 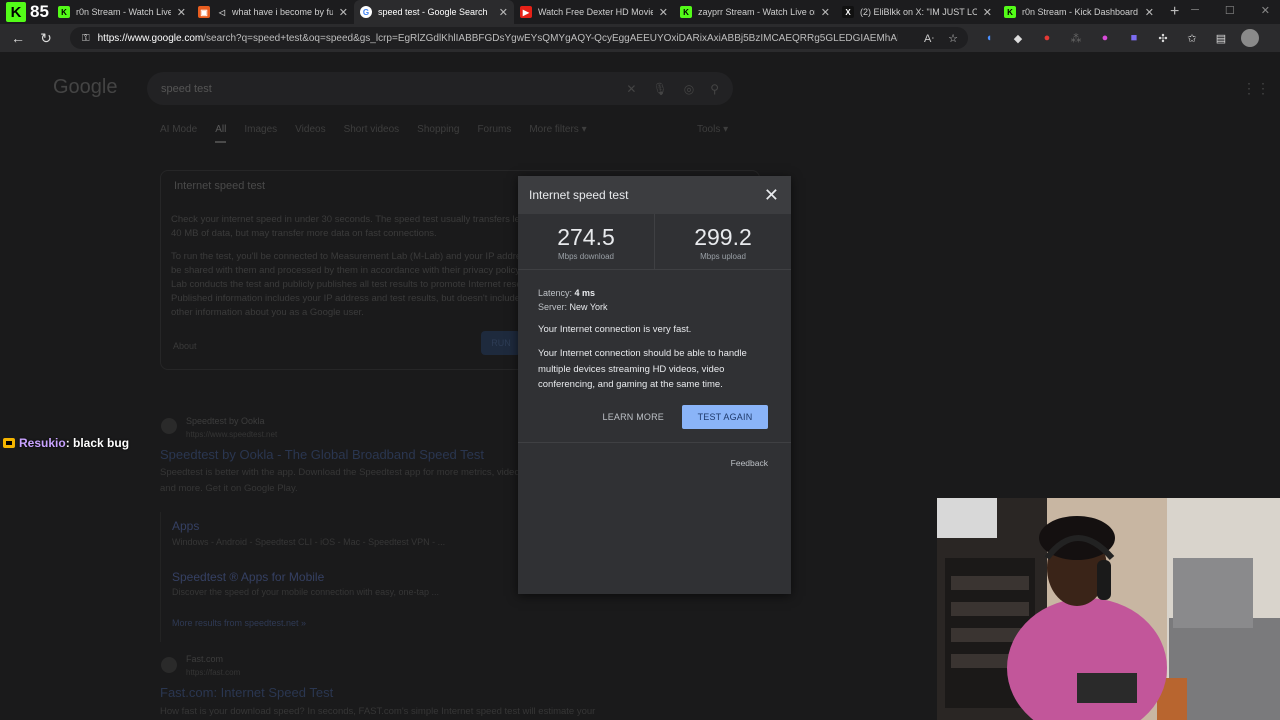 I want to click on test-again-button: TEST AGAIN, so click(x=725, y=416).